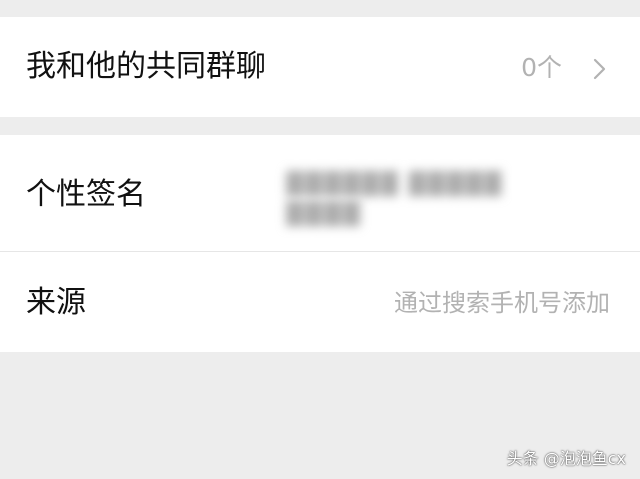 The width and height of the screenshot is (640, 479). Describe the element at coordinates (541, 67) in the screenshot. I see `common-groups-count: 0个` at that location.